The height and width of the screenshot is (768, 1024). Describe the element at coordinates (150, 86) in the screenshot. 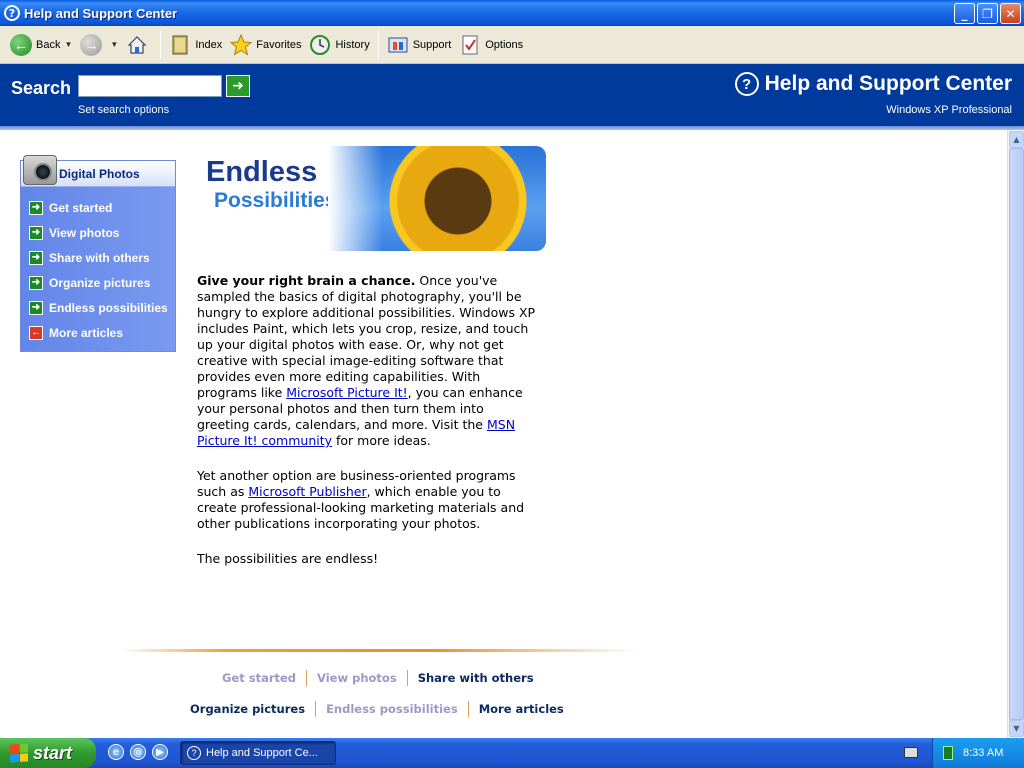

I see `search-input` at that location.